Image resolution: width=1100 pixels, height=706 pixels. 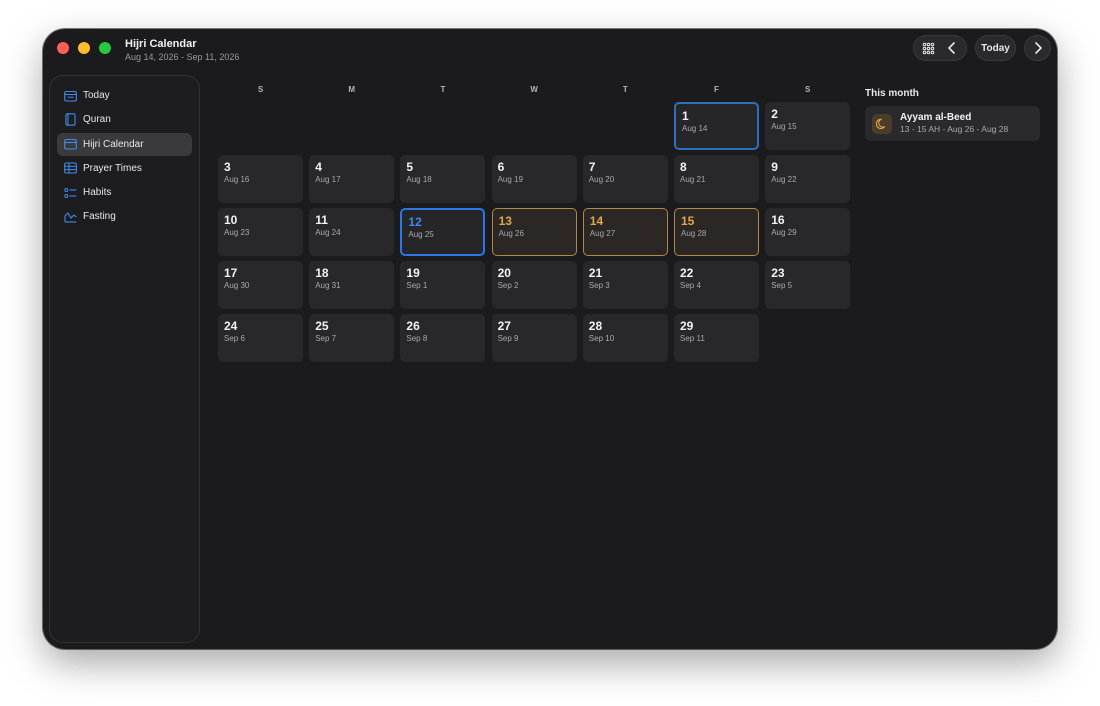 I want to click on gregorian-date: Aug 25, so click(x=421, y=234).